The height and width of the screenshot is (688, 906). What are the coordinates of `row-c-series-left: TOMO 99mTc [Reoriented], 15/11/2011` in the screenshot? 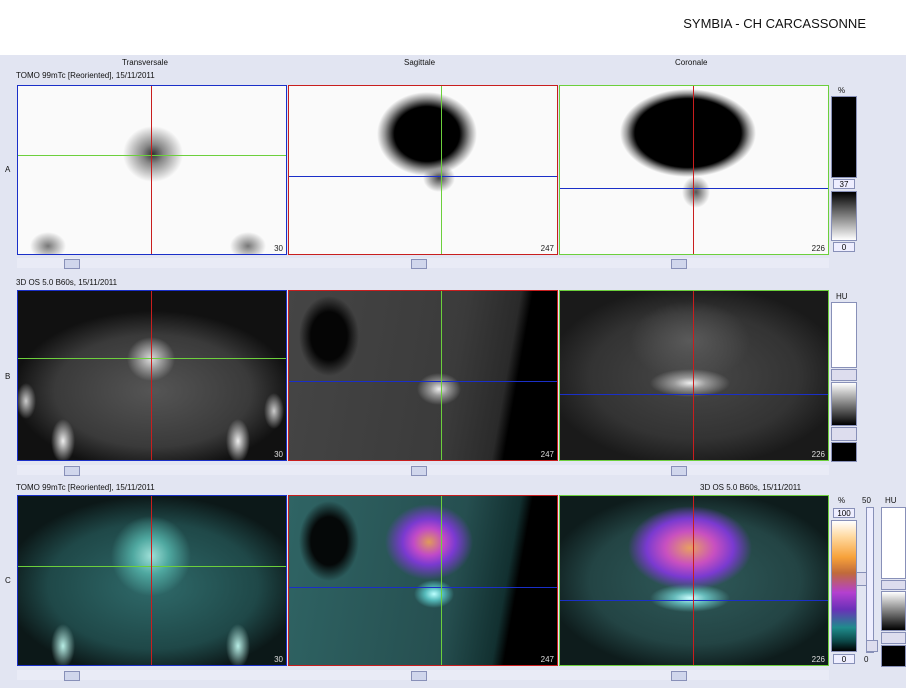 It's located at (85, 487).